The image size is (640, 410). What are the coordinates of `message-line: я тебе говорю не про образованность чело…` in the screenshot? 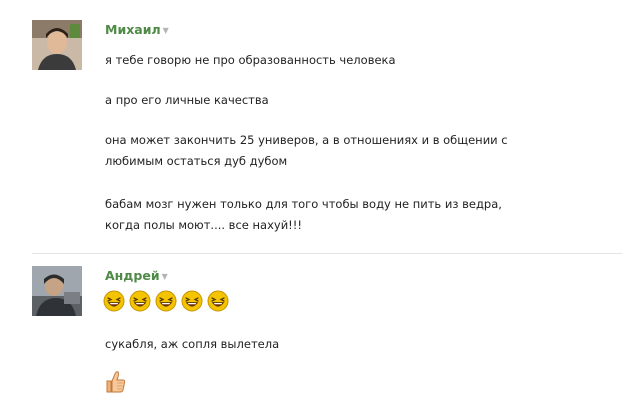 It's located at (250, 60).